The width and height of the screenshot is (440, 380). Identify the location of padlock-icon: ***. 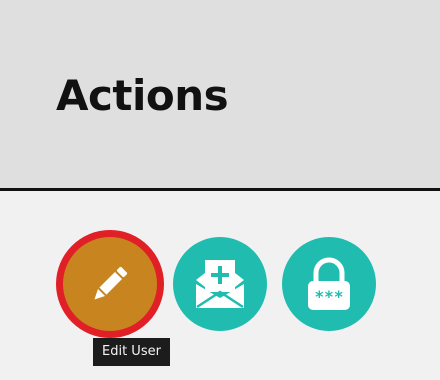
(329, 284).